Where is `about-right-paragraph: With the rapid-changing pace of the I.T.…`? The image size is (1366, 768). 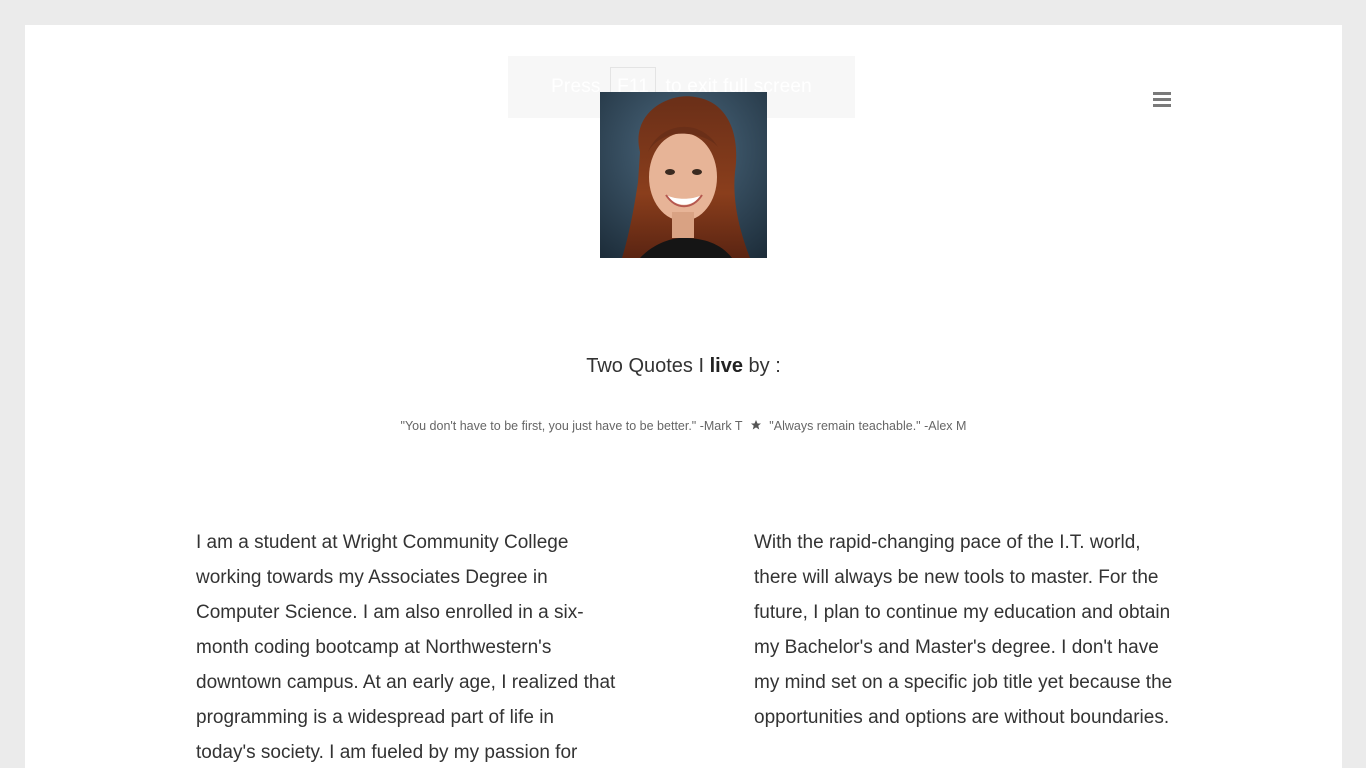
about-right-paragraph: With the rapid-changing pace of the I.T.… is located at coordinates (963, 630).